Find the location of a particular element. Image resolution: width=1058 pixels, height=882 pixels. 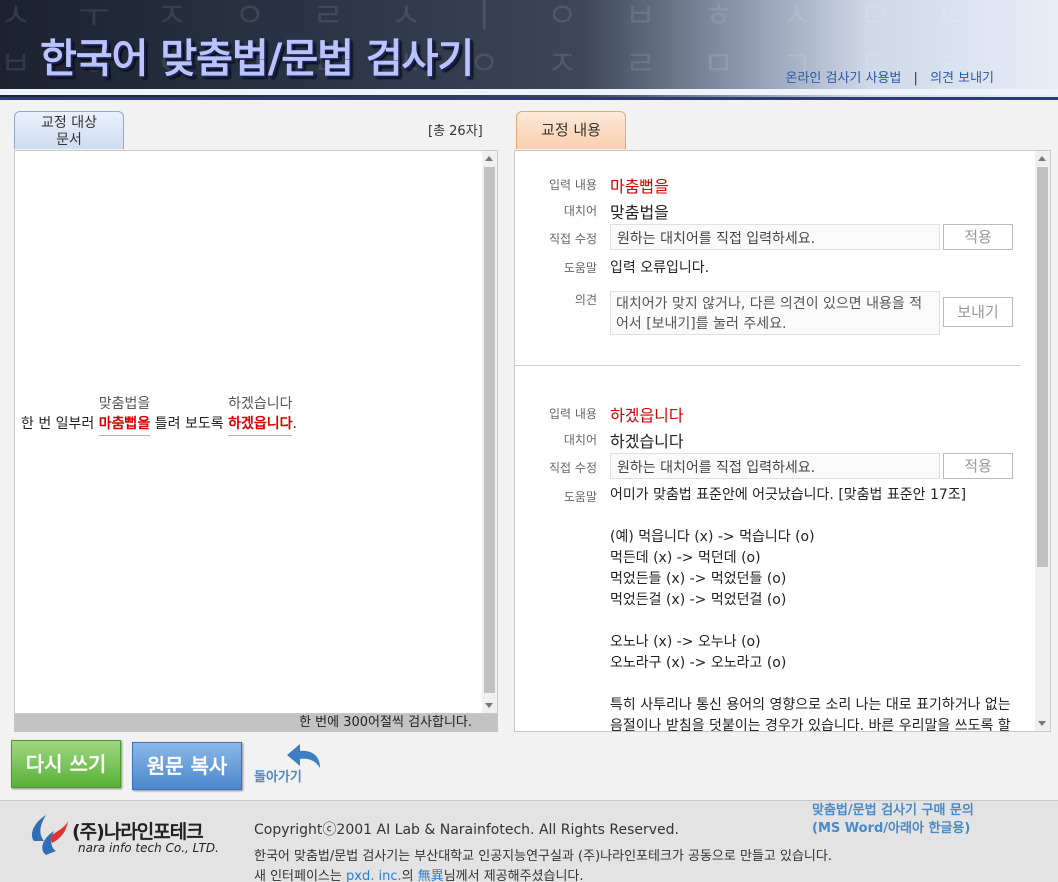

company-name: (주)나라인포테크 is located at coordinates (138, 832).